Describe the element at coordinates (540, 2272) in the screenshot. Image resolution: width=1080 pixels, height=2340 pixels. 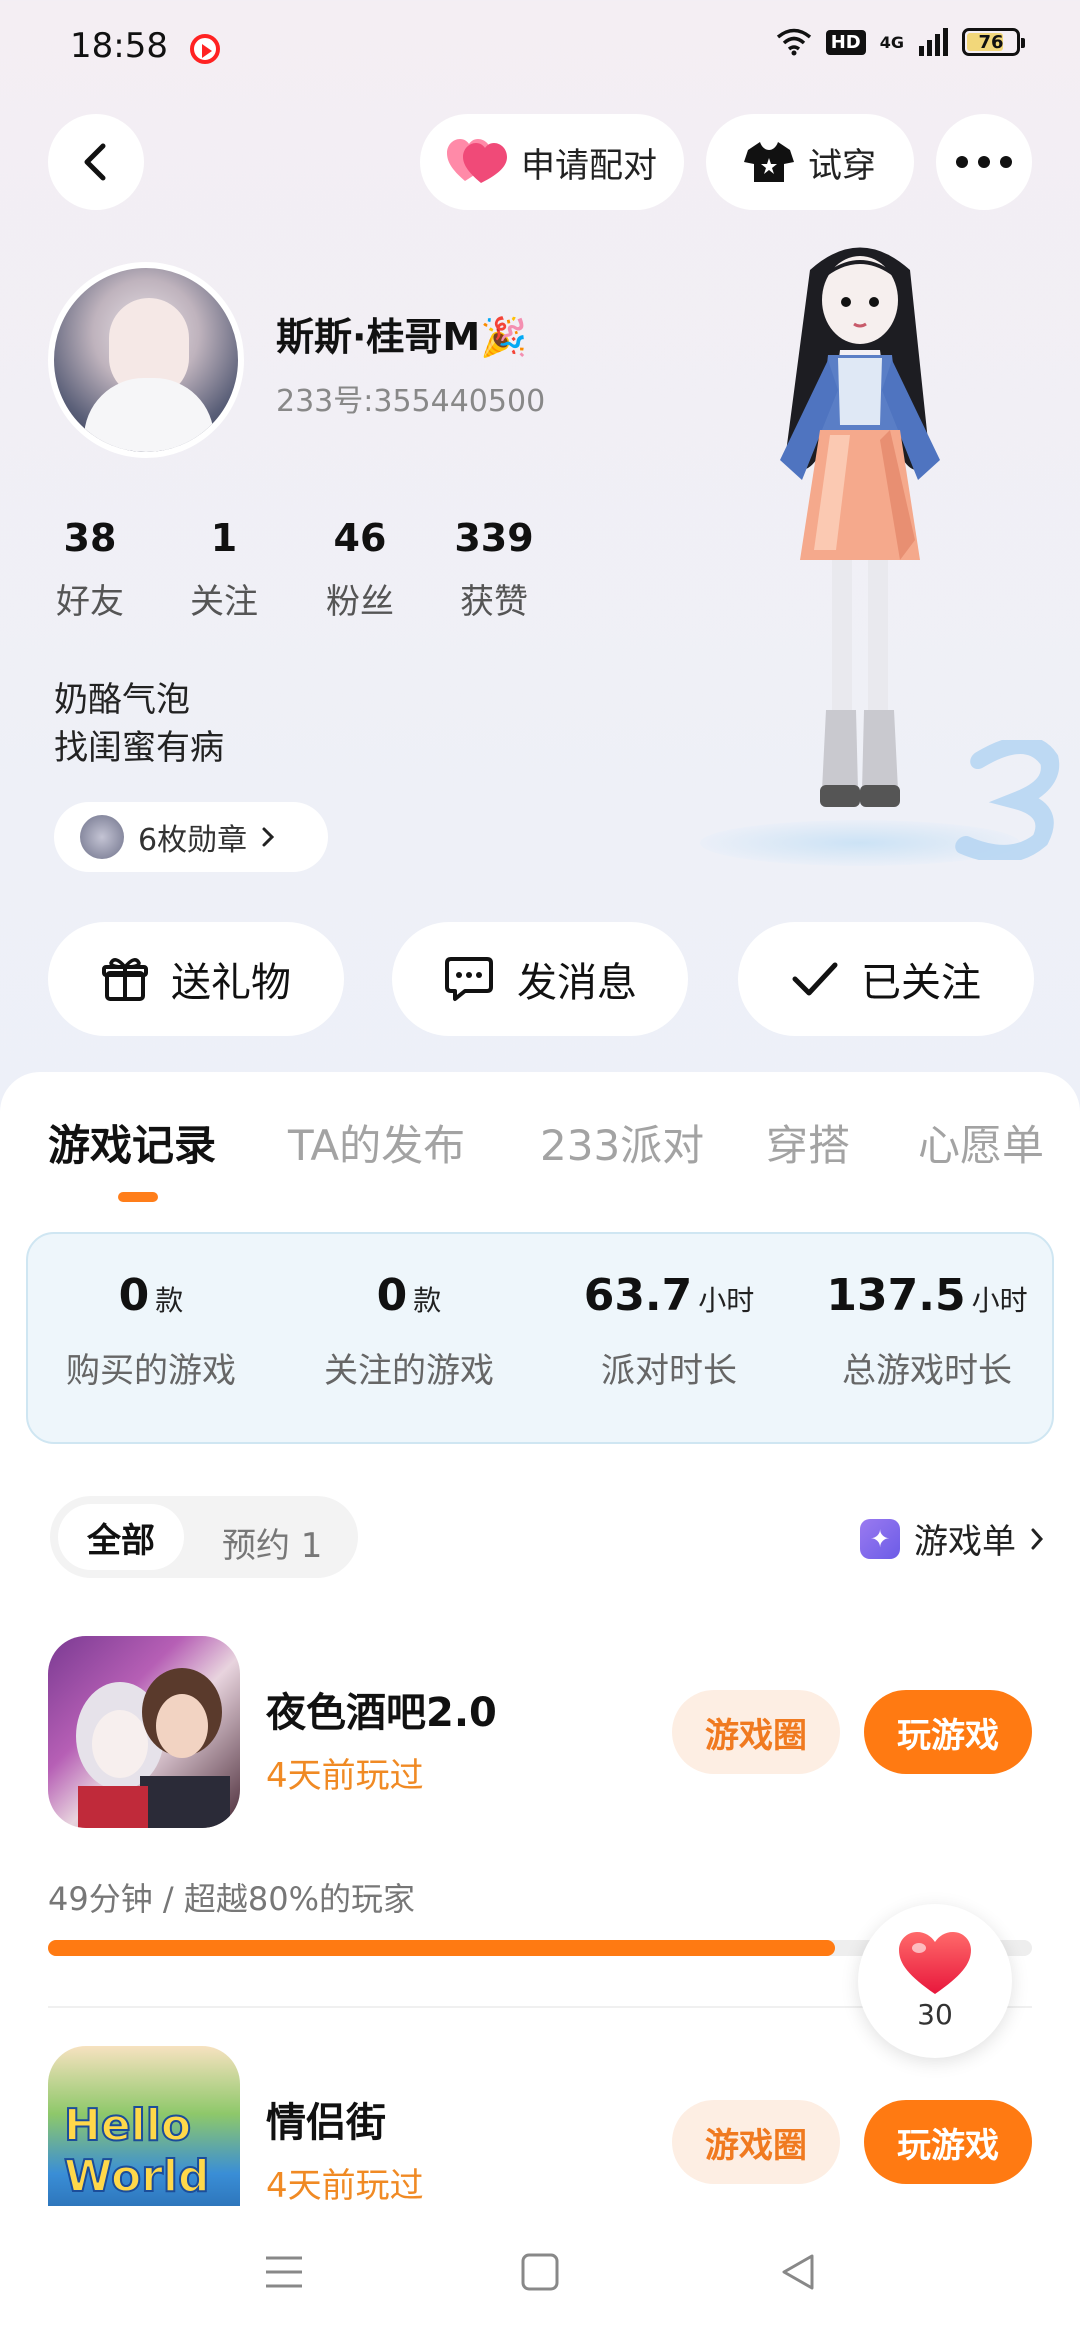
I see `home-icon` at that location.